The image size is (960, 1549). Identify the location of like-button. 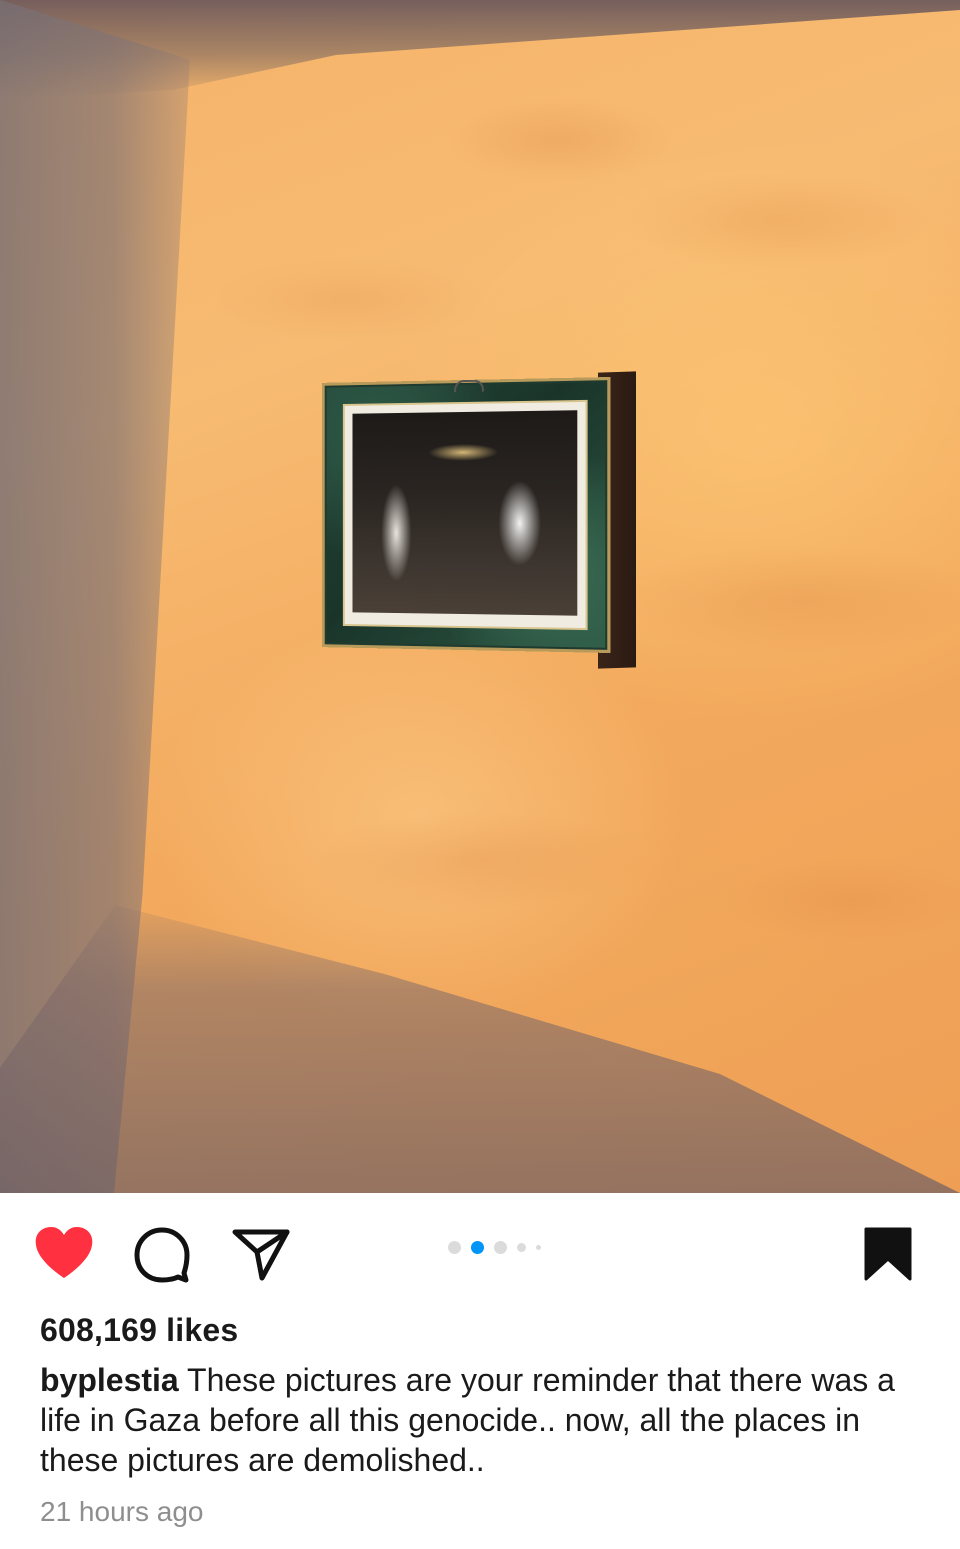
(64, 1253).